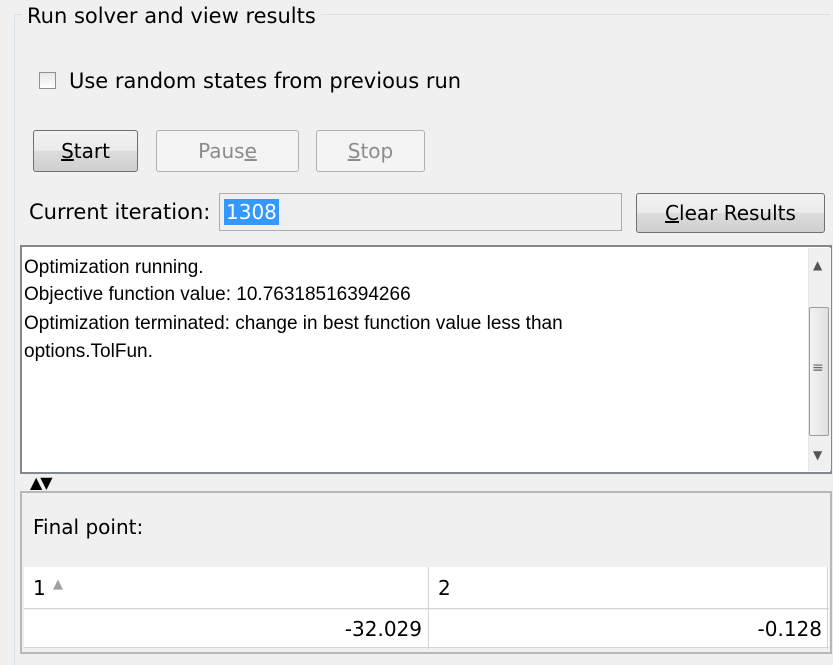 The width and height of the screenshot is (833, 665). What do you see at coordinates (265, 81) in the screenshot?
I see `use-random-states-label: Use random states from previous run` at bounding box center [265, 81].